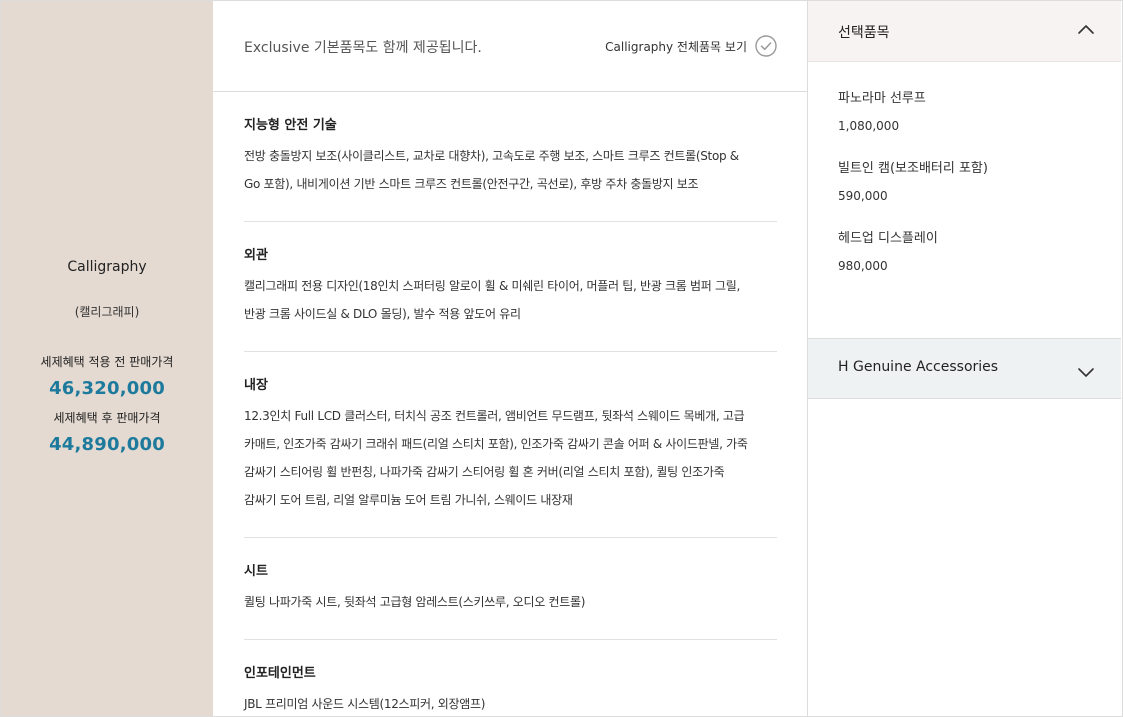 The image size is (1123, 717). Describe the element at coordinates (510, 703) in the screenshot. I see `section-body: JBL 프리미엄 사운드 시스템(12스피커, 외장앰프)` at that location.